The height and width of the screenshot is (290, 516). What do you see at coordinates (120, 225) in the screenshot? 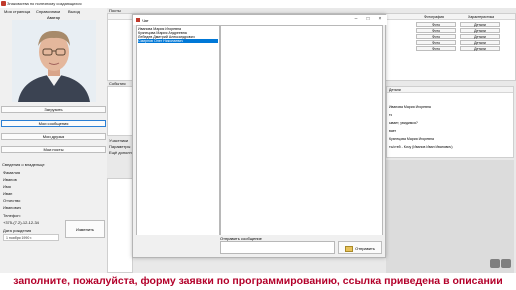
I see `details-grid-left` at bounding box center [120, 225].